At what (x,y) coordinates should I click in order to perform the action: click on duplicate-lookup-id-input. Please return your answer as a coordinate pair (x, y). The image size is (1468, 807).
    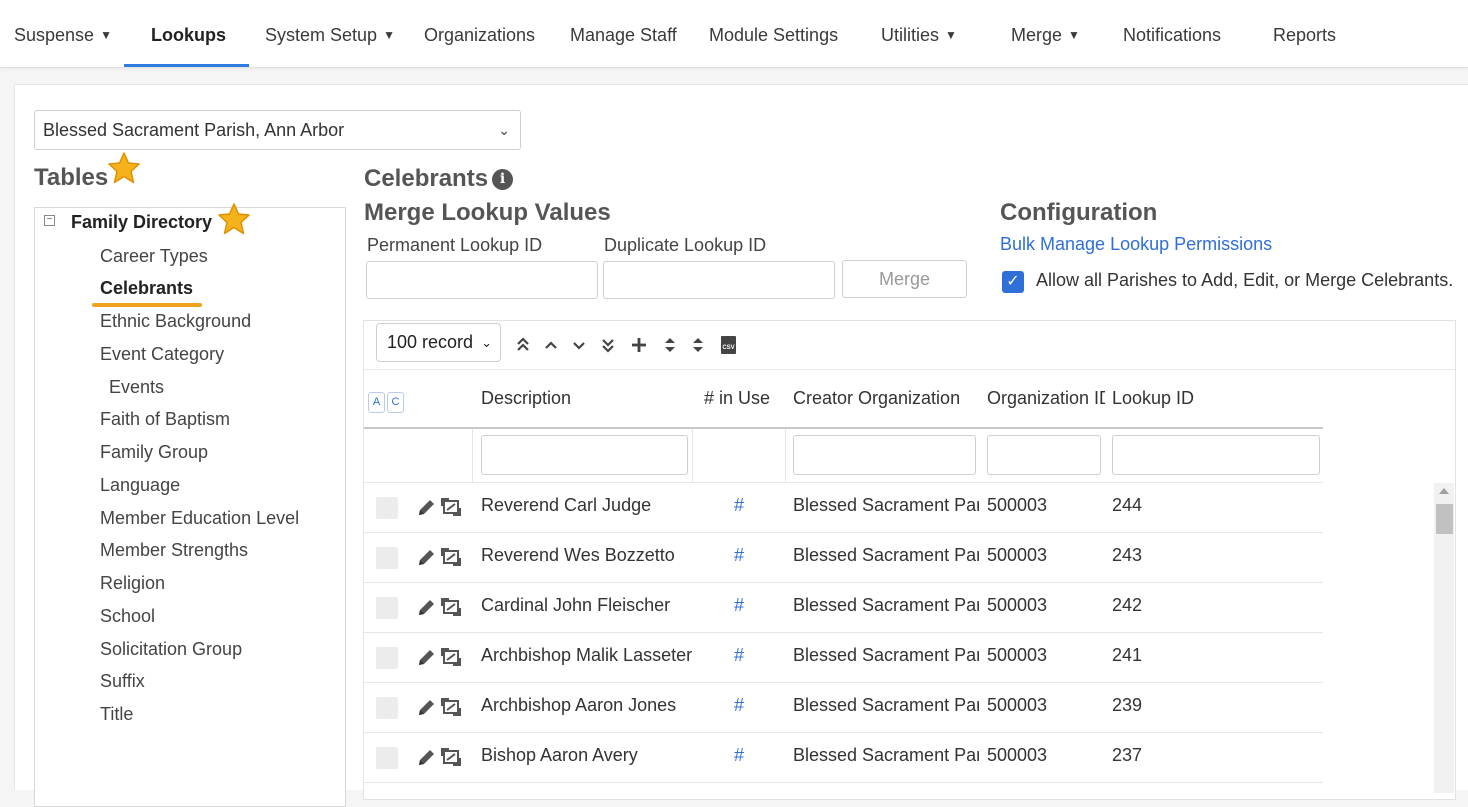
    Looking at the image, I should click on (719, 280).